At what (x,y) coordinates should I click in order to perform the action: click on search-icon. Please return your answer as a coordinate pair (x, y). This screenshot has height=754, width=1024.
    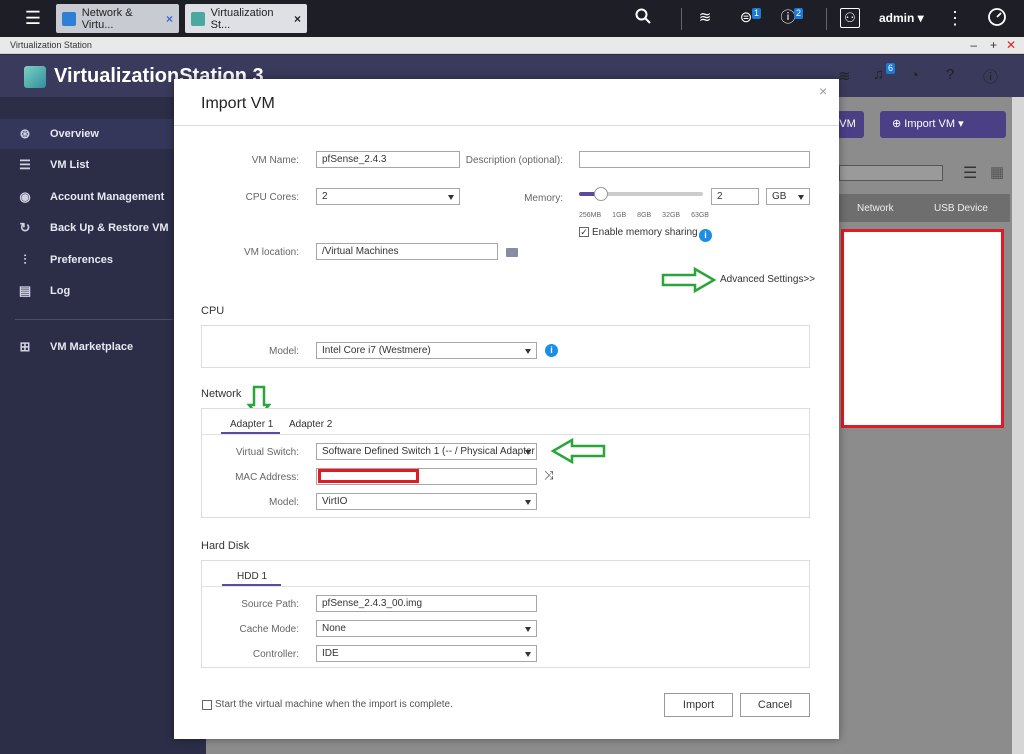
    Looking at the image, I should click on (643, 18).